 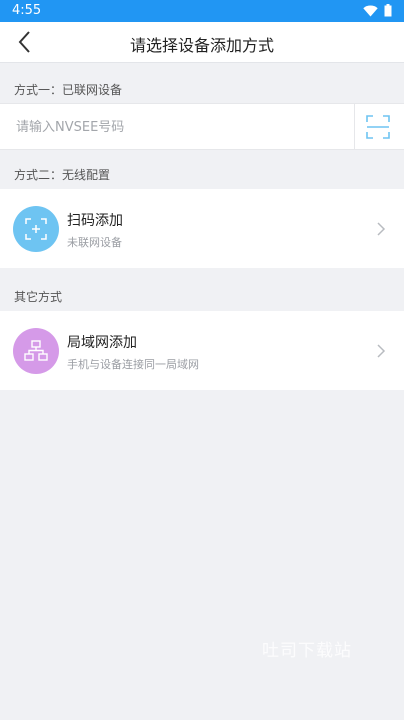 I want to click on scan-qr-icon, so click(x=378, y=127).